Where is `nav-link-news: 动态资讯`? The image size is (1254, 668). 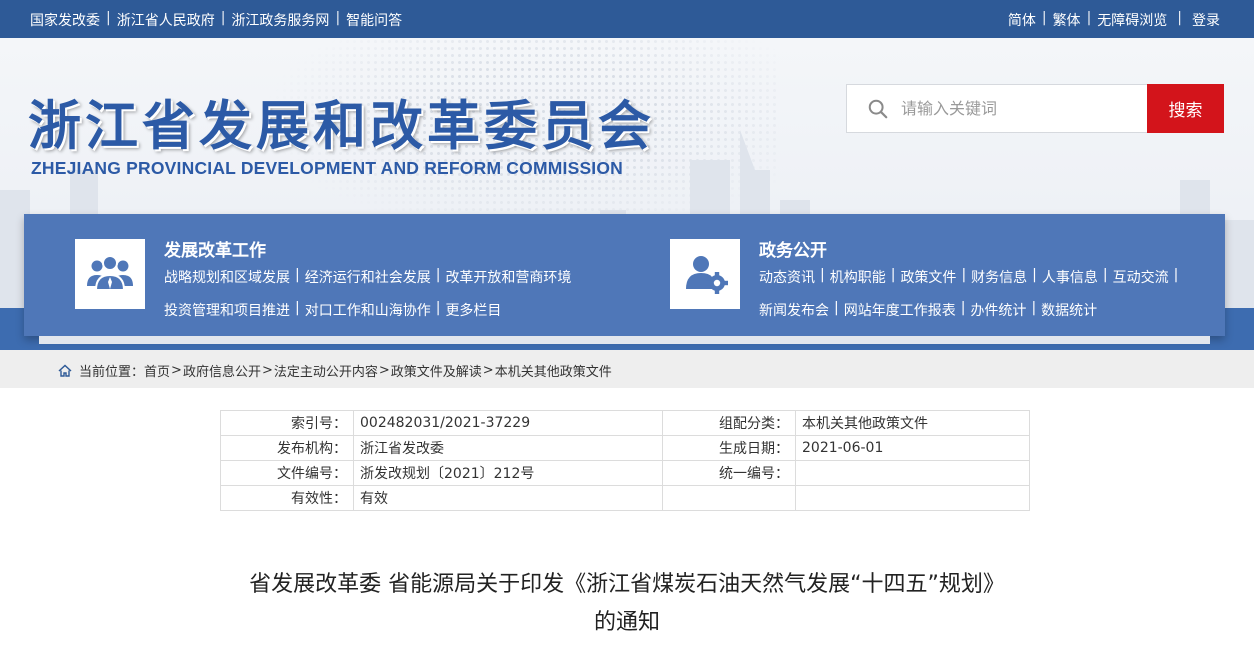 nav-link-news: 动态资讯 is located at coordinates (787, 277).